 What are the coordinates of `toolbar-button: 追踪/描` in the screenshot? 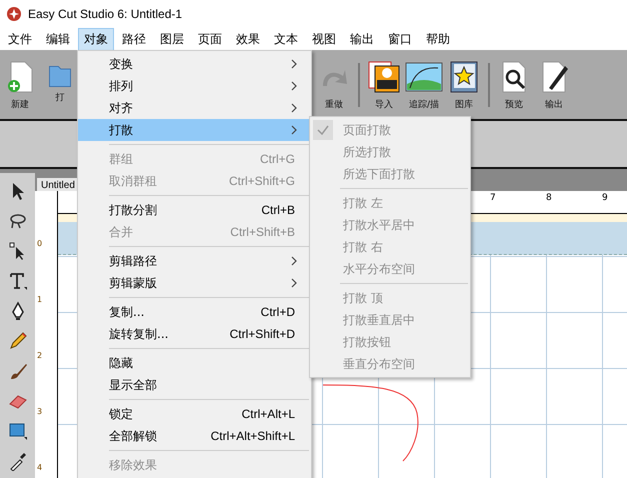 It's located at (424, 85).